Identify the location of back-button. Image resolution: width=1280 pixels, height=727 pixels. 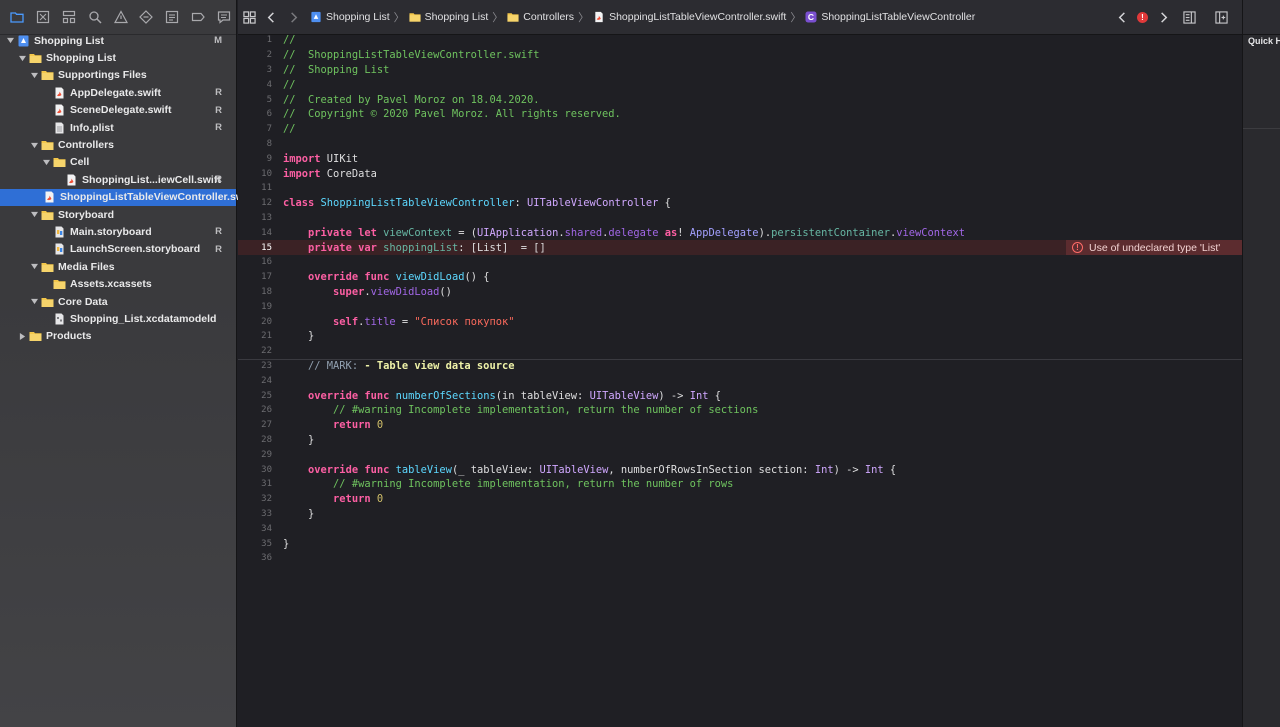
(271, 17).